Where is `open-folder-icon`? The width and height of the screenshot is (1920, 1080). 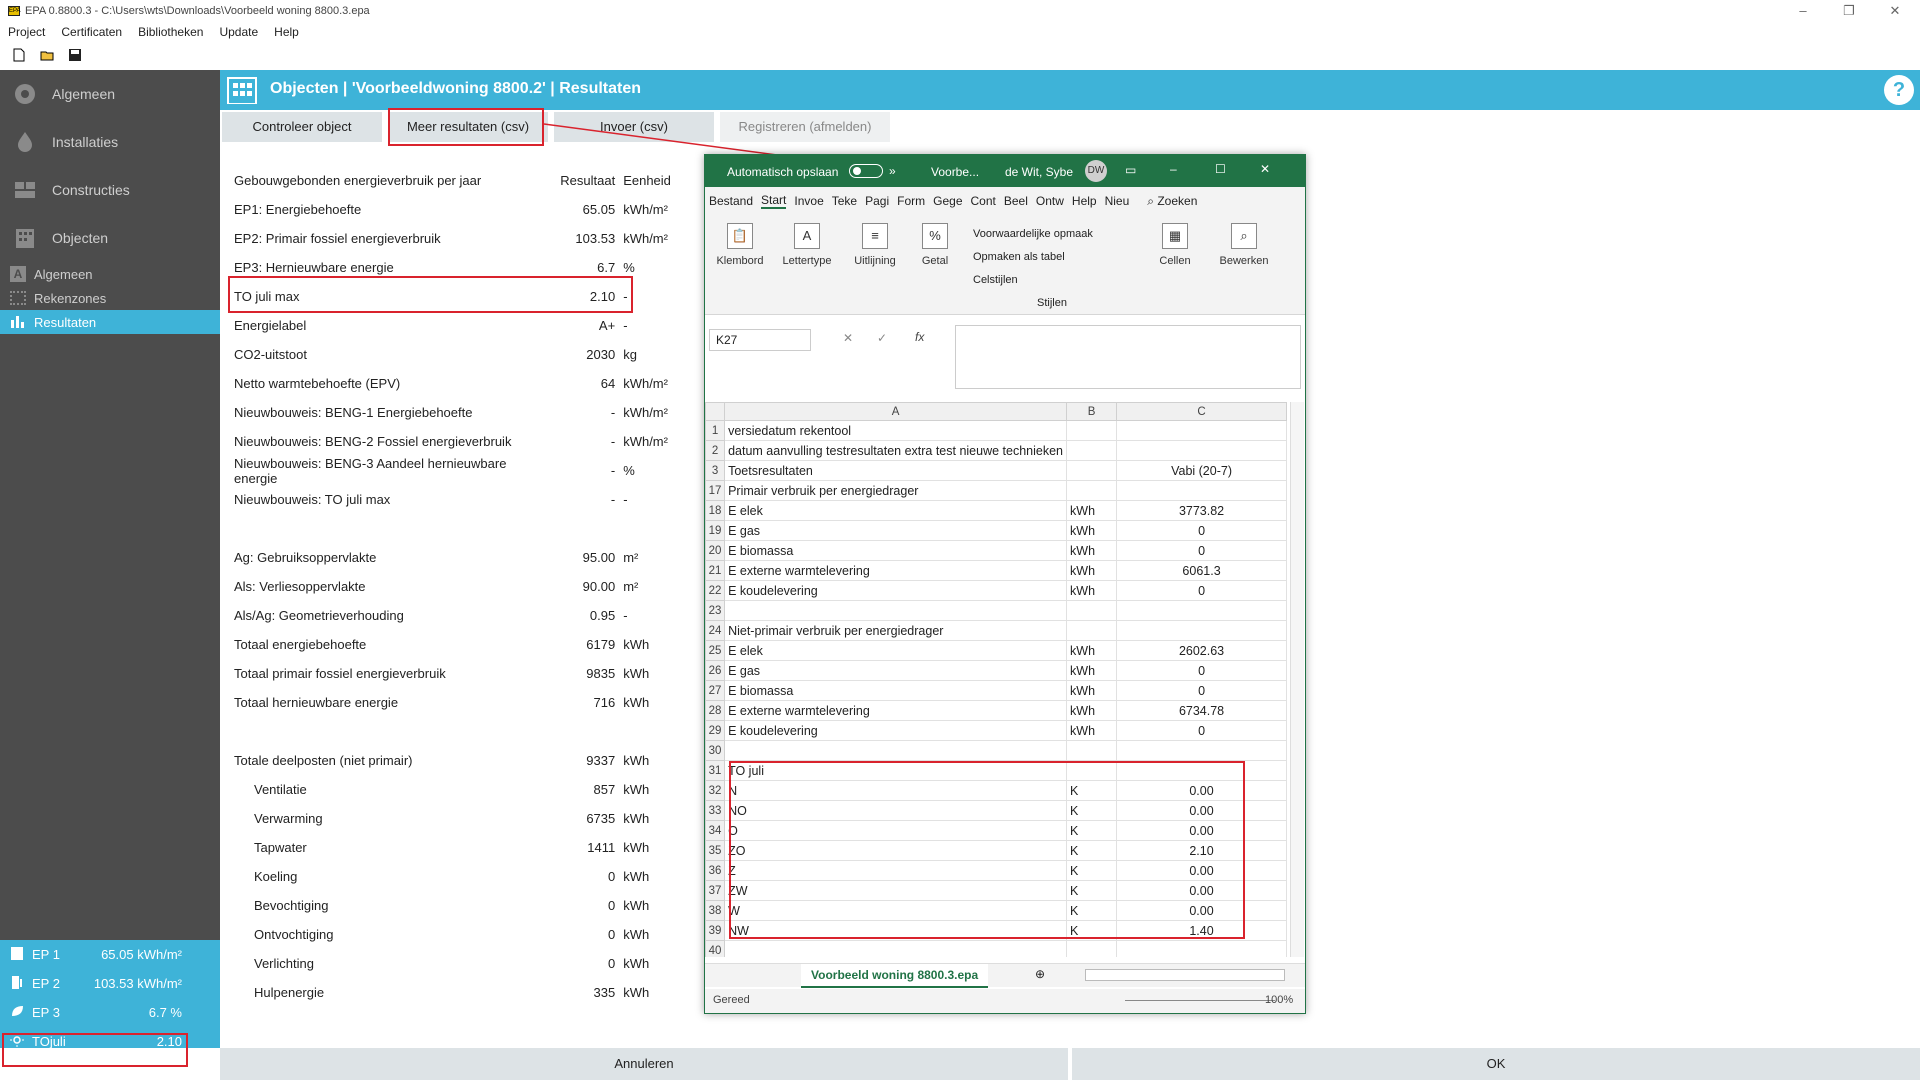 open-folder-icon is located at coordinates (47, 55).